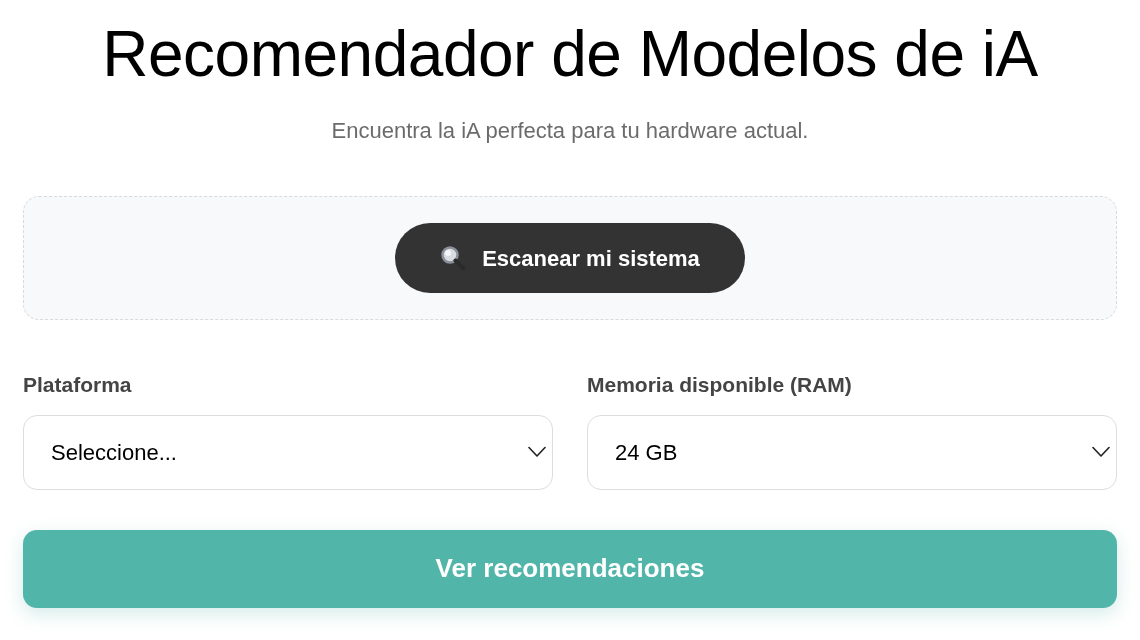  Describe the element at coordinates (720, 385) in the screenshot. I see `field-label: Memoria disponible (RAM)` at that location.